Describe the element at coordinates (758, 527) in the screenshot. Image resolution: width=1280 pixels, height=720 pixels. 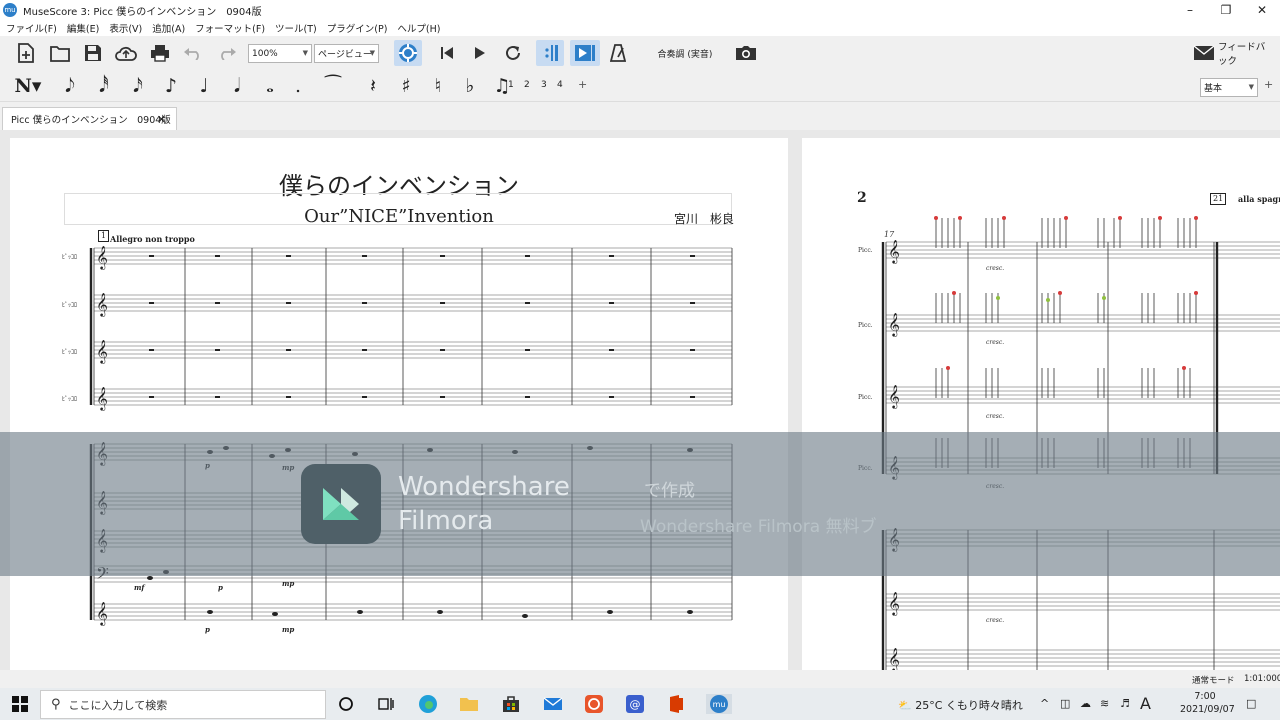
I see `watermark-free-version: Wondershare Filmora 無料ブ` at that location.